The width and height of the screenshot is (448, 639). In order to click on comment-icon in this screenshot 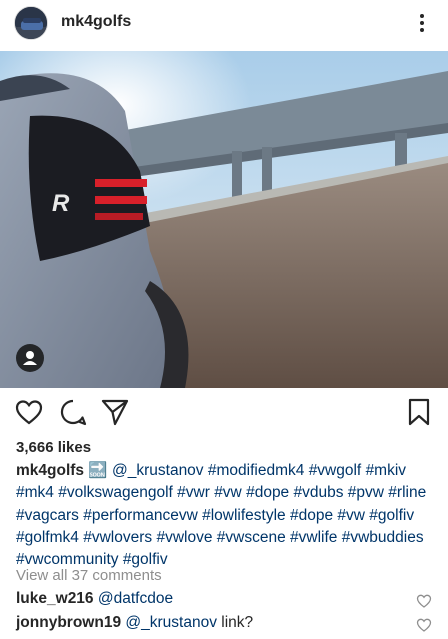, I will do `click(73, 412)`.